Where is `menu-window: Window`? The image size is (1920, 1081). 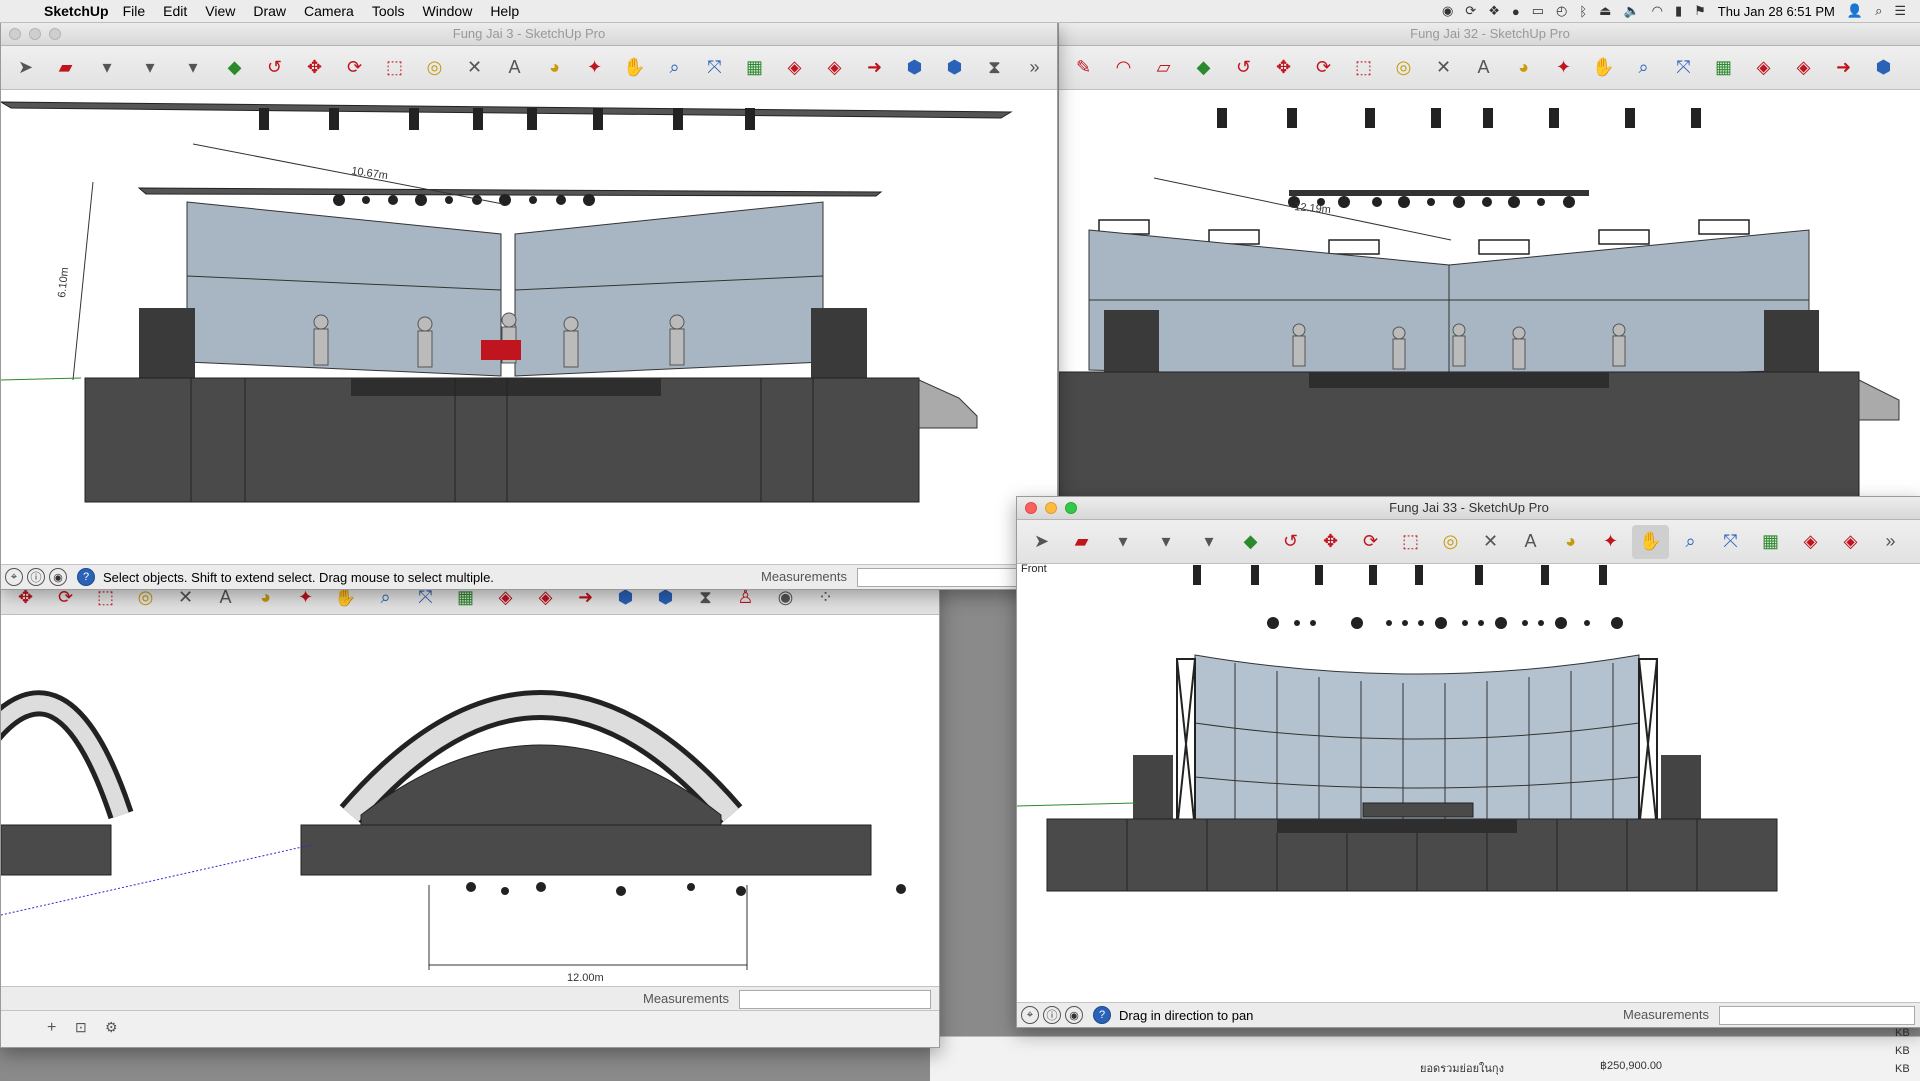 menu-window: Window is located at coordinates (448, 11).